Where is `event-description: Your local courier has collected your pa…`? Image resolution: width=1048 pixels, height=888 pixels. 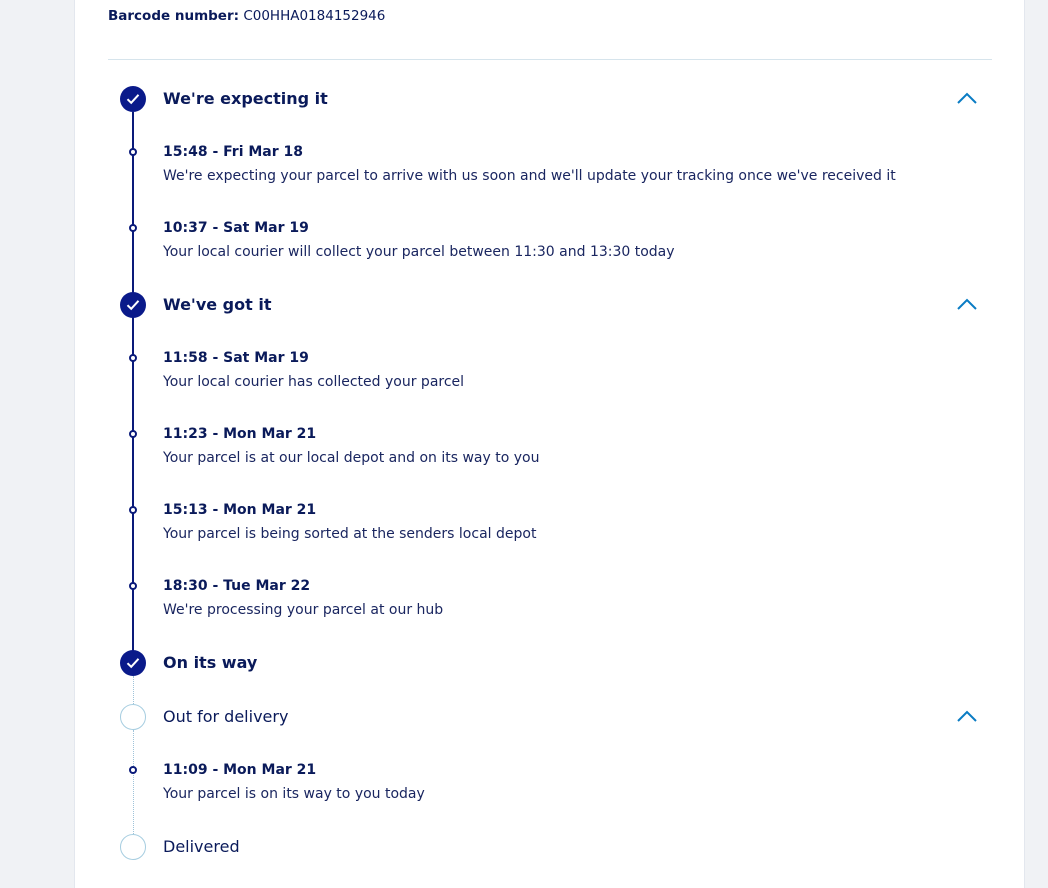
event-description: Your local courier has collected your pa… is located at coordinates (314, 382).